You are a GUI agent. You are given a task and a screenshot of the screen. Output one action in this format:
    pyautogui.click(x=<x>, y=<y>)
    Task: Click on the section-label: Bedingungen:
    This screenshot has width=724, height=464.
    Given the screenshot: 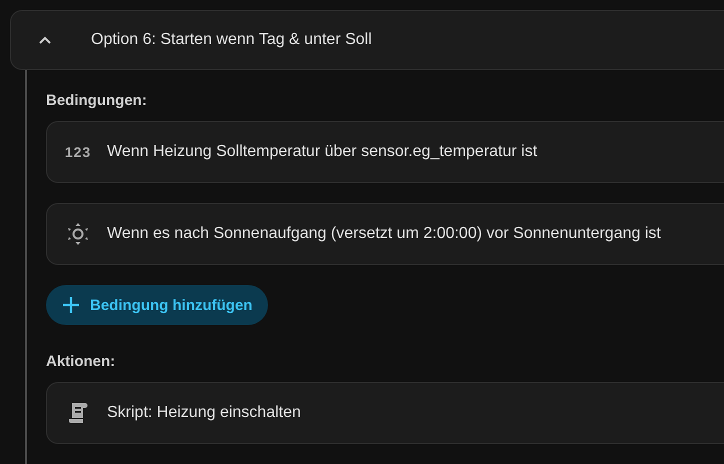 What is the action you would take?
    pyautogui.click(x=97, y=100)
    